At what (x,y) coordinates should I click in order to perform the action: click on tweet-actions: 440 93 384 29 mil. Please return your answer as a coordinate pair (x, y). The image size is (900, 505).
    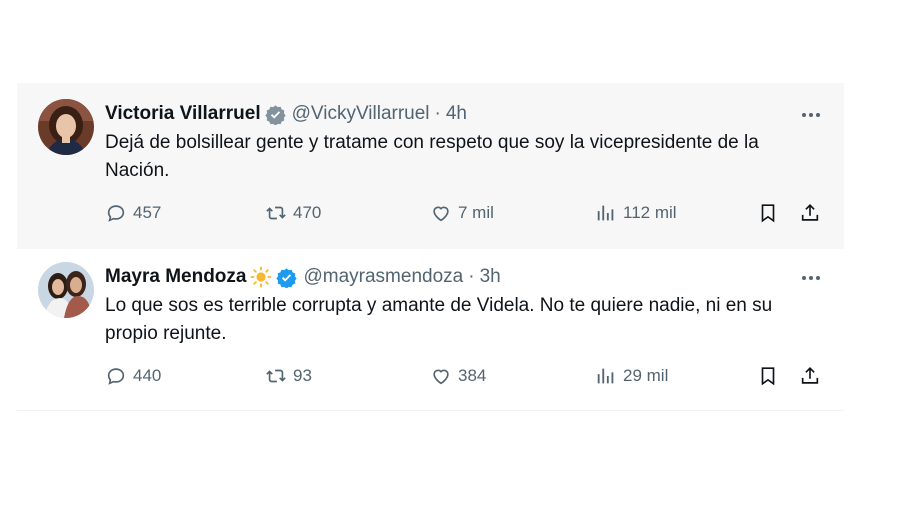
    Looking at the image, I should click on (465, 380).